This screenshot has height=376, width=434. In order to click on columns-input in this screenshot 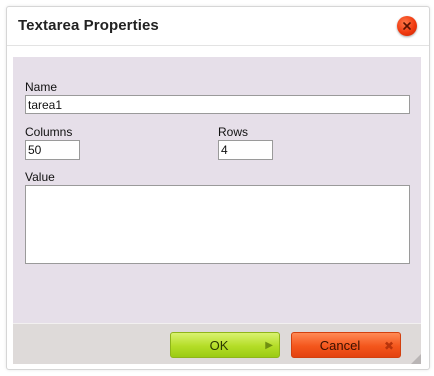, I will do `click(52, 150)`.